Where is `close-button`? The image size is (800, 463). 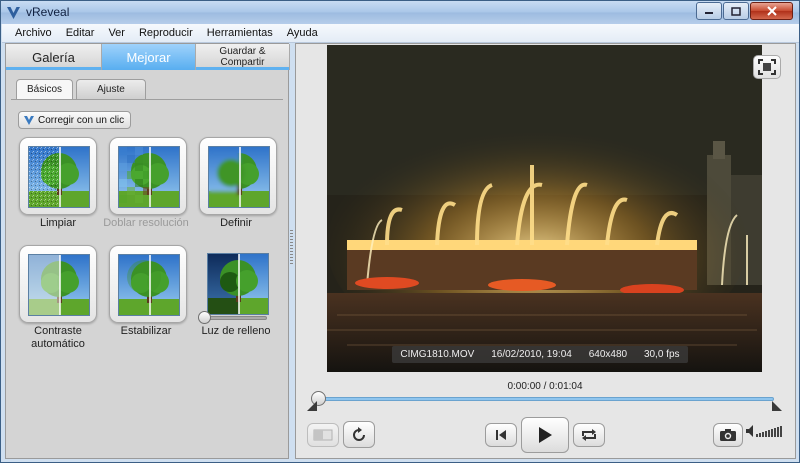
close-button is located at coordinates (771, 11).